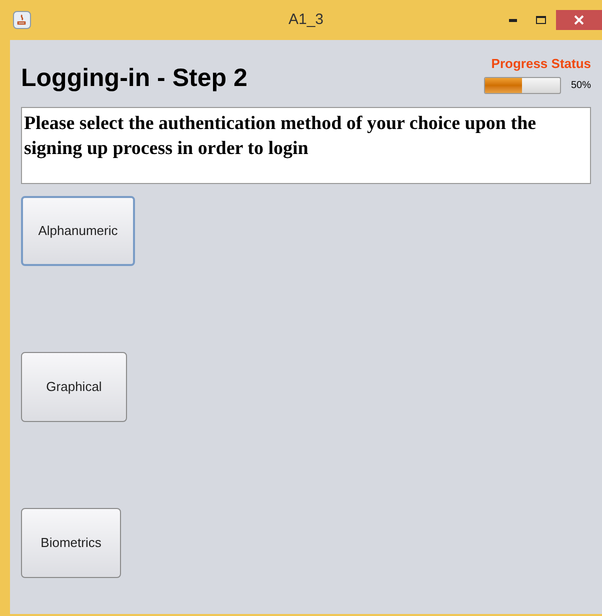 The width and height of the screenshot is (602, 616). I want to click on app-icon, so click(22, 20).